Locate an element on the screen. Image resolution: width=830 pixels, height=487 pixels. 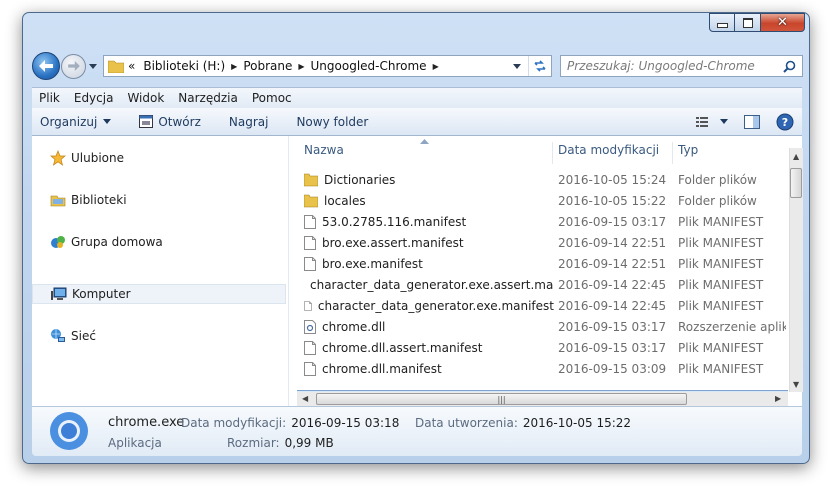
scroll-right-icon: ▶ is located at coordinates (778, 398).